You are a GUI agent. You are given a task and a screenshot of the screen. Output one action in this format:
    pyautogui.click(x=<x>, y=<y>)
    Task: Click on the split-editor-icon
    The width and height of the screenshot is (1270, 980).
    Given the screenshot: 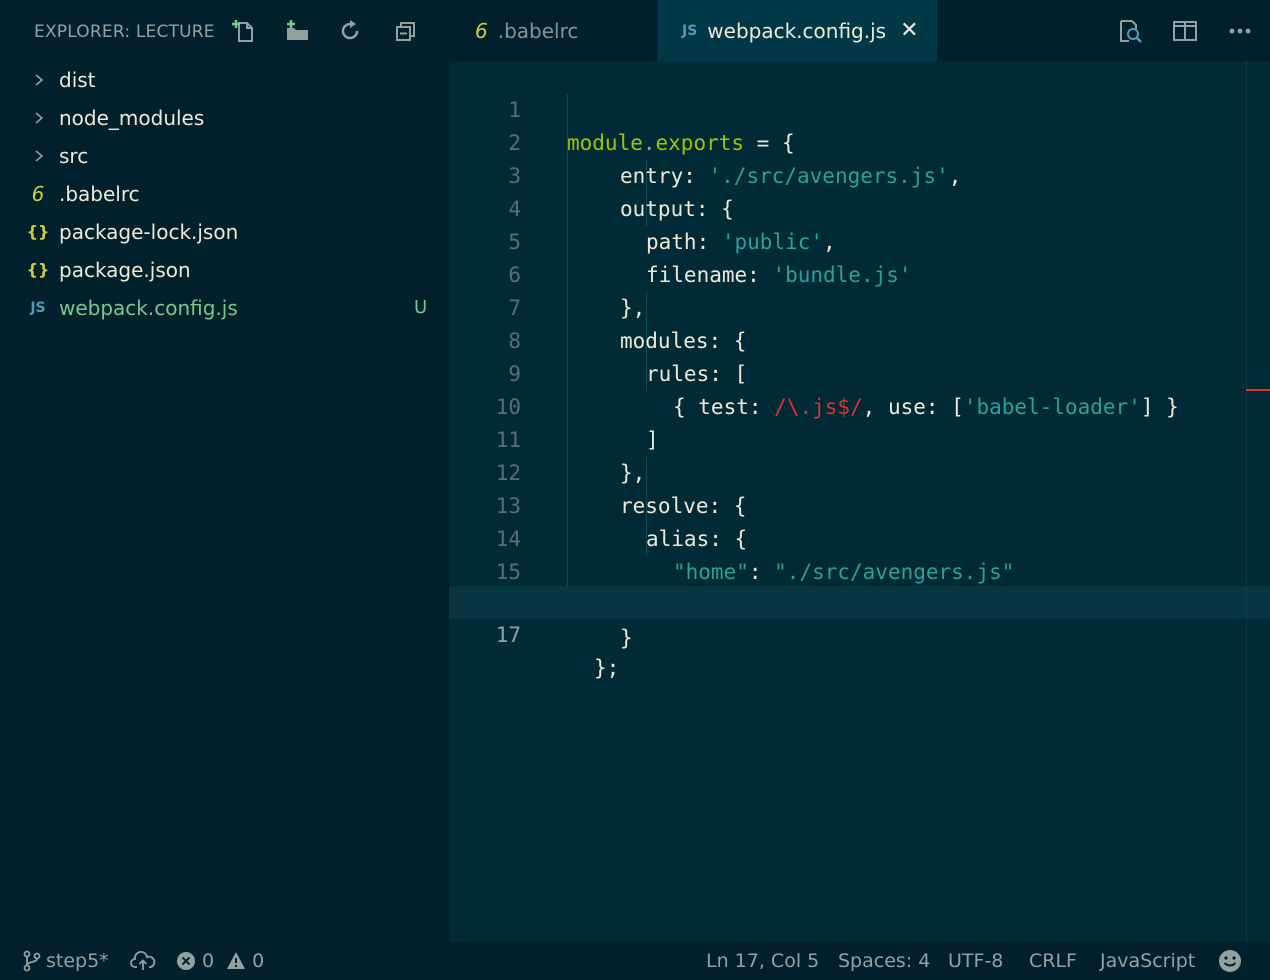 What is the action you would take?
    pyautogui.click(x=1185, y=31)
    